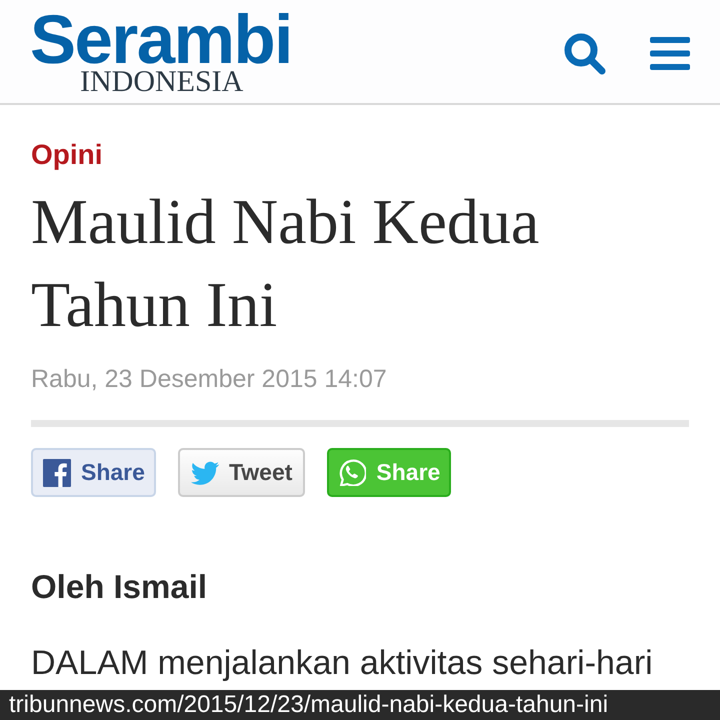 This screenshot has width=720, height=720. I want to click on chat-bubble-icon, so click(352, 472).